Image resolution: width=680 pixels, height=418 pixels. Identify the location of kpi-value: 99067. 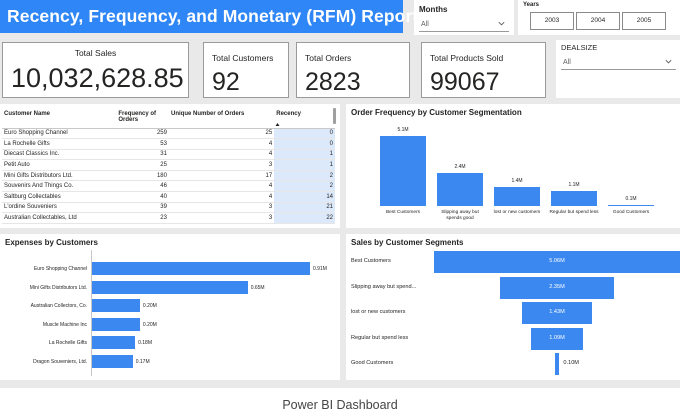
(465, 82).